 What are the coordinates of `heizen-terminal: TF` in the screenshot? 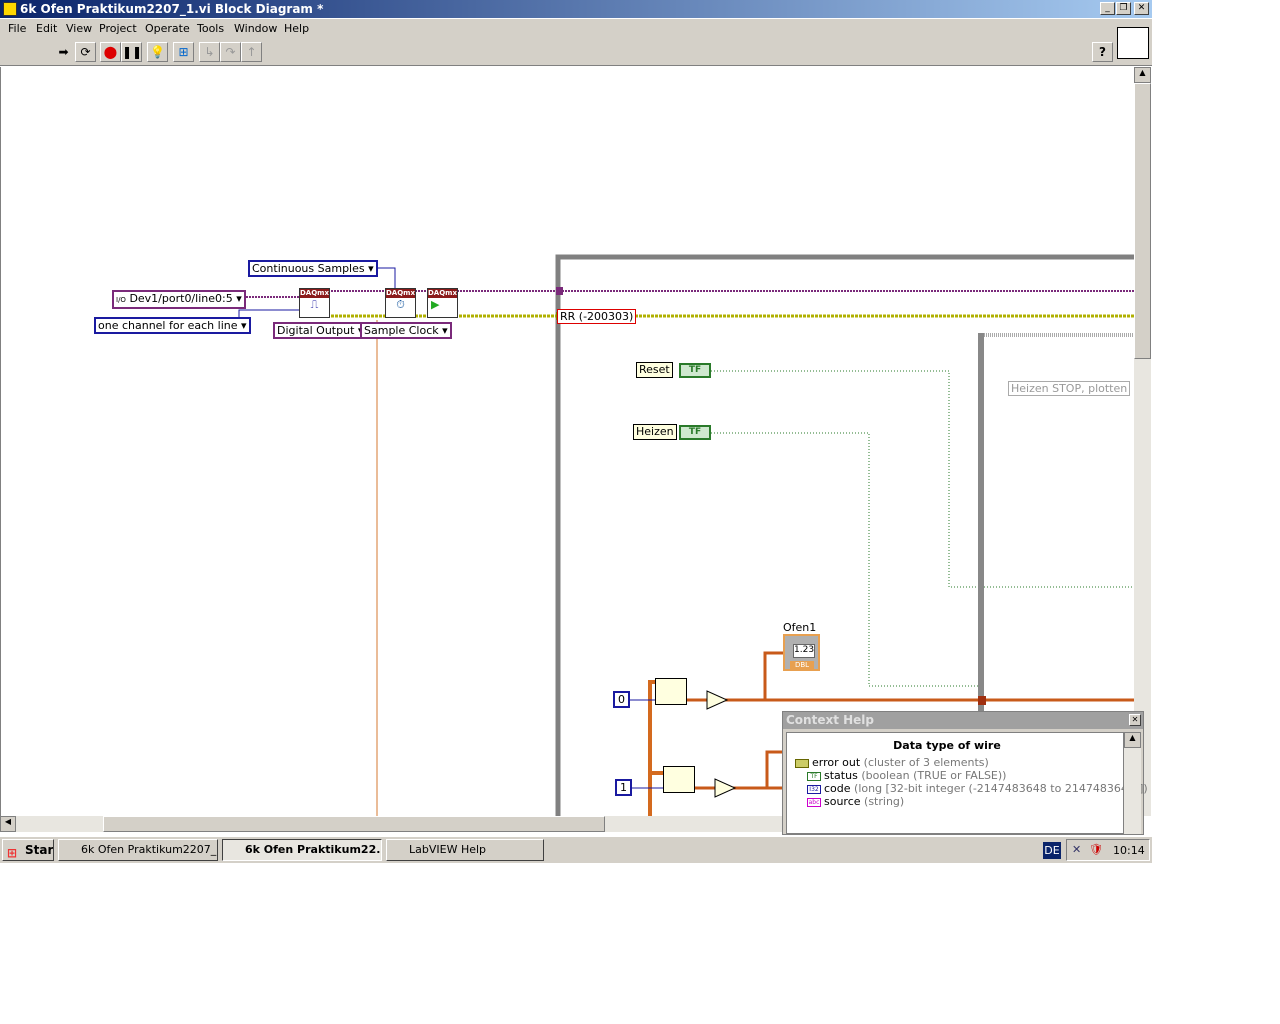 It's located at (695, 432).